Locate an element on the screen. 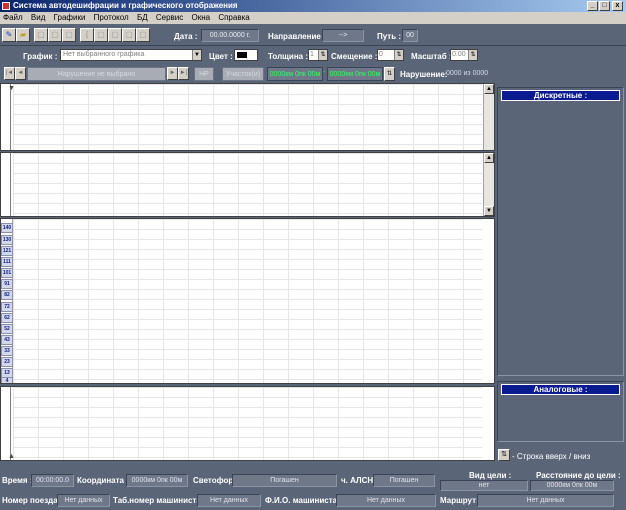 The width and height of the screenshot is (626, 510). menu-windows: Окна is located at coordinates (200, 18).